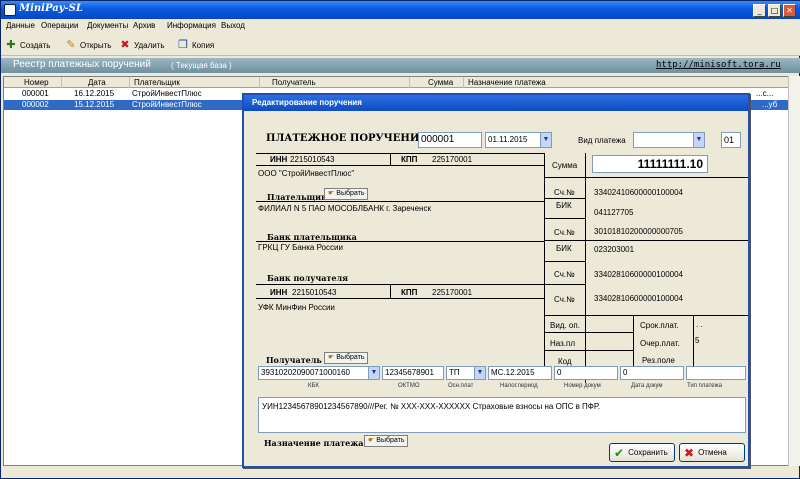  I want to click on kbk-caption: КБК, so click(313, 386).